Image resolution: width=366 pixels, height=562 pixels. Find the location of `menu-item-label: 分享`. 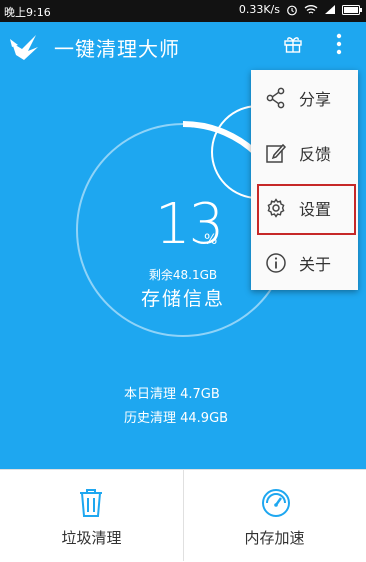

menu-item-label: 分享 is located at coordinates (315, 99).